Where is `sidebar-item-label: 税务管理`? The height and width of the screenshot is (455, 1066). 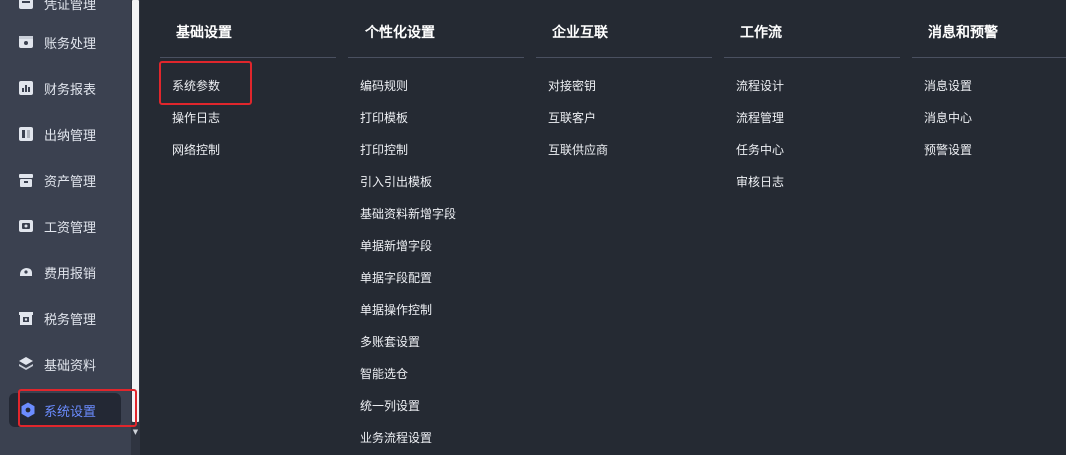
sidebar-item-label: 税务管理 is located at coordinates (70, 320).